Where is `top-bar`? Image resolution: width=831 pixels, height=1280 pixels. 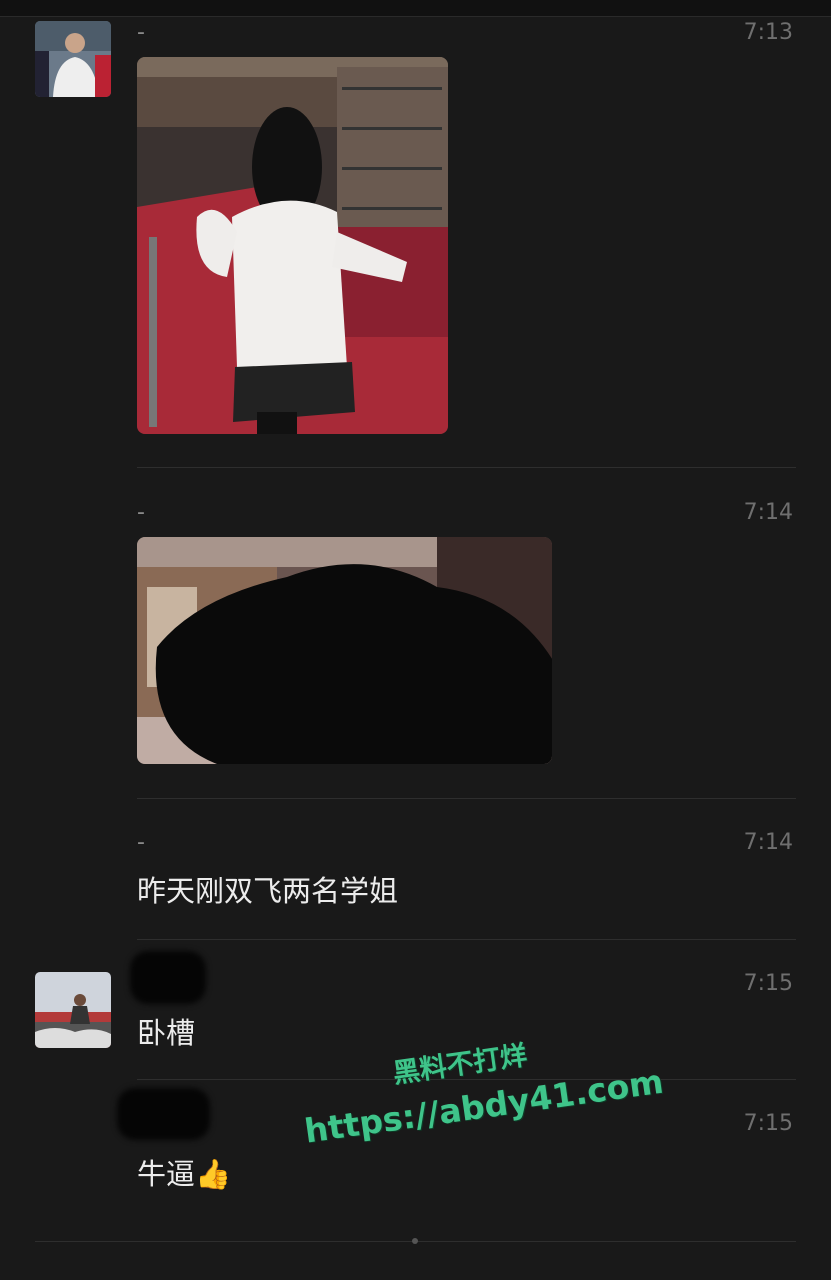 top-bar is located at coordinates (415, 8).